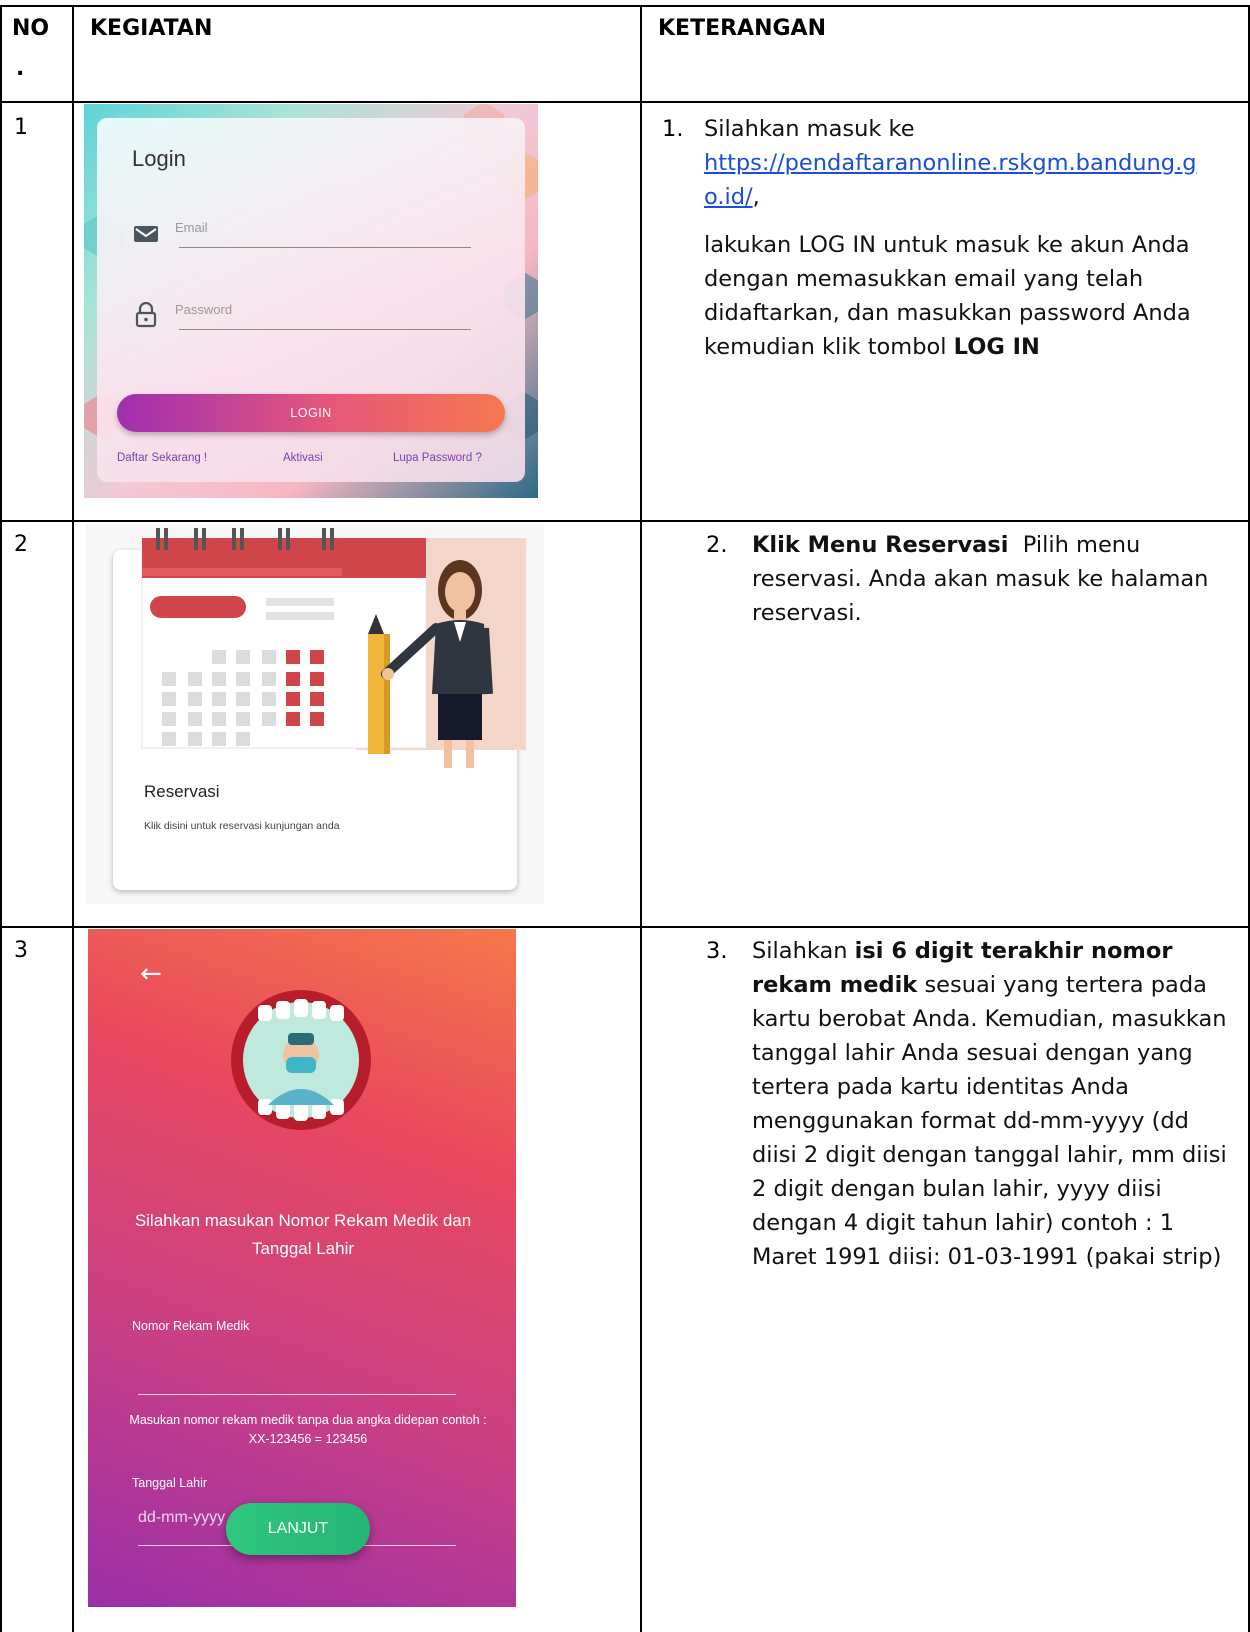  I want to click on password-field-underline, so click(325, 329).